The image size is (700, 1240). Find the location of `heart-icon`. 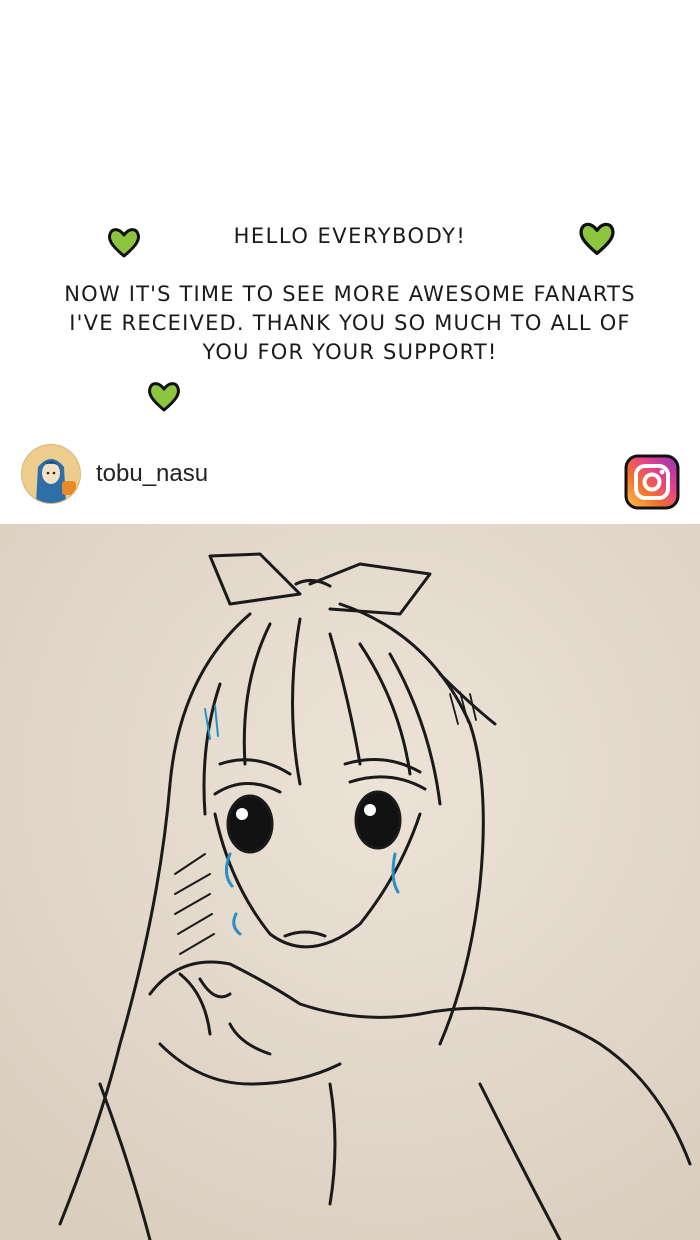

heart-icon is located at coordinates (164, 397).